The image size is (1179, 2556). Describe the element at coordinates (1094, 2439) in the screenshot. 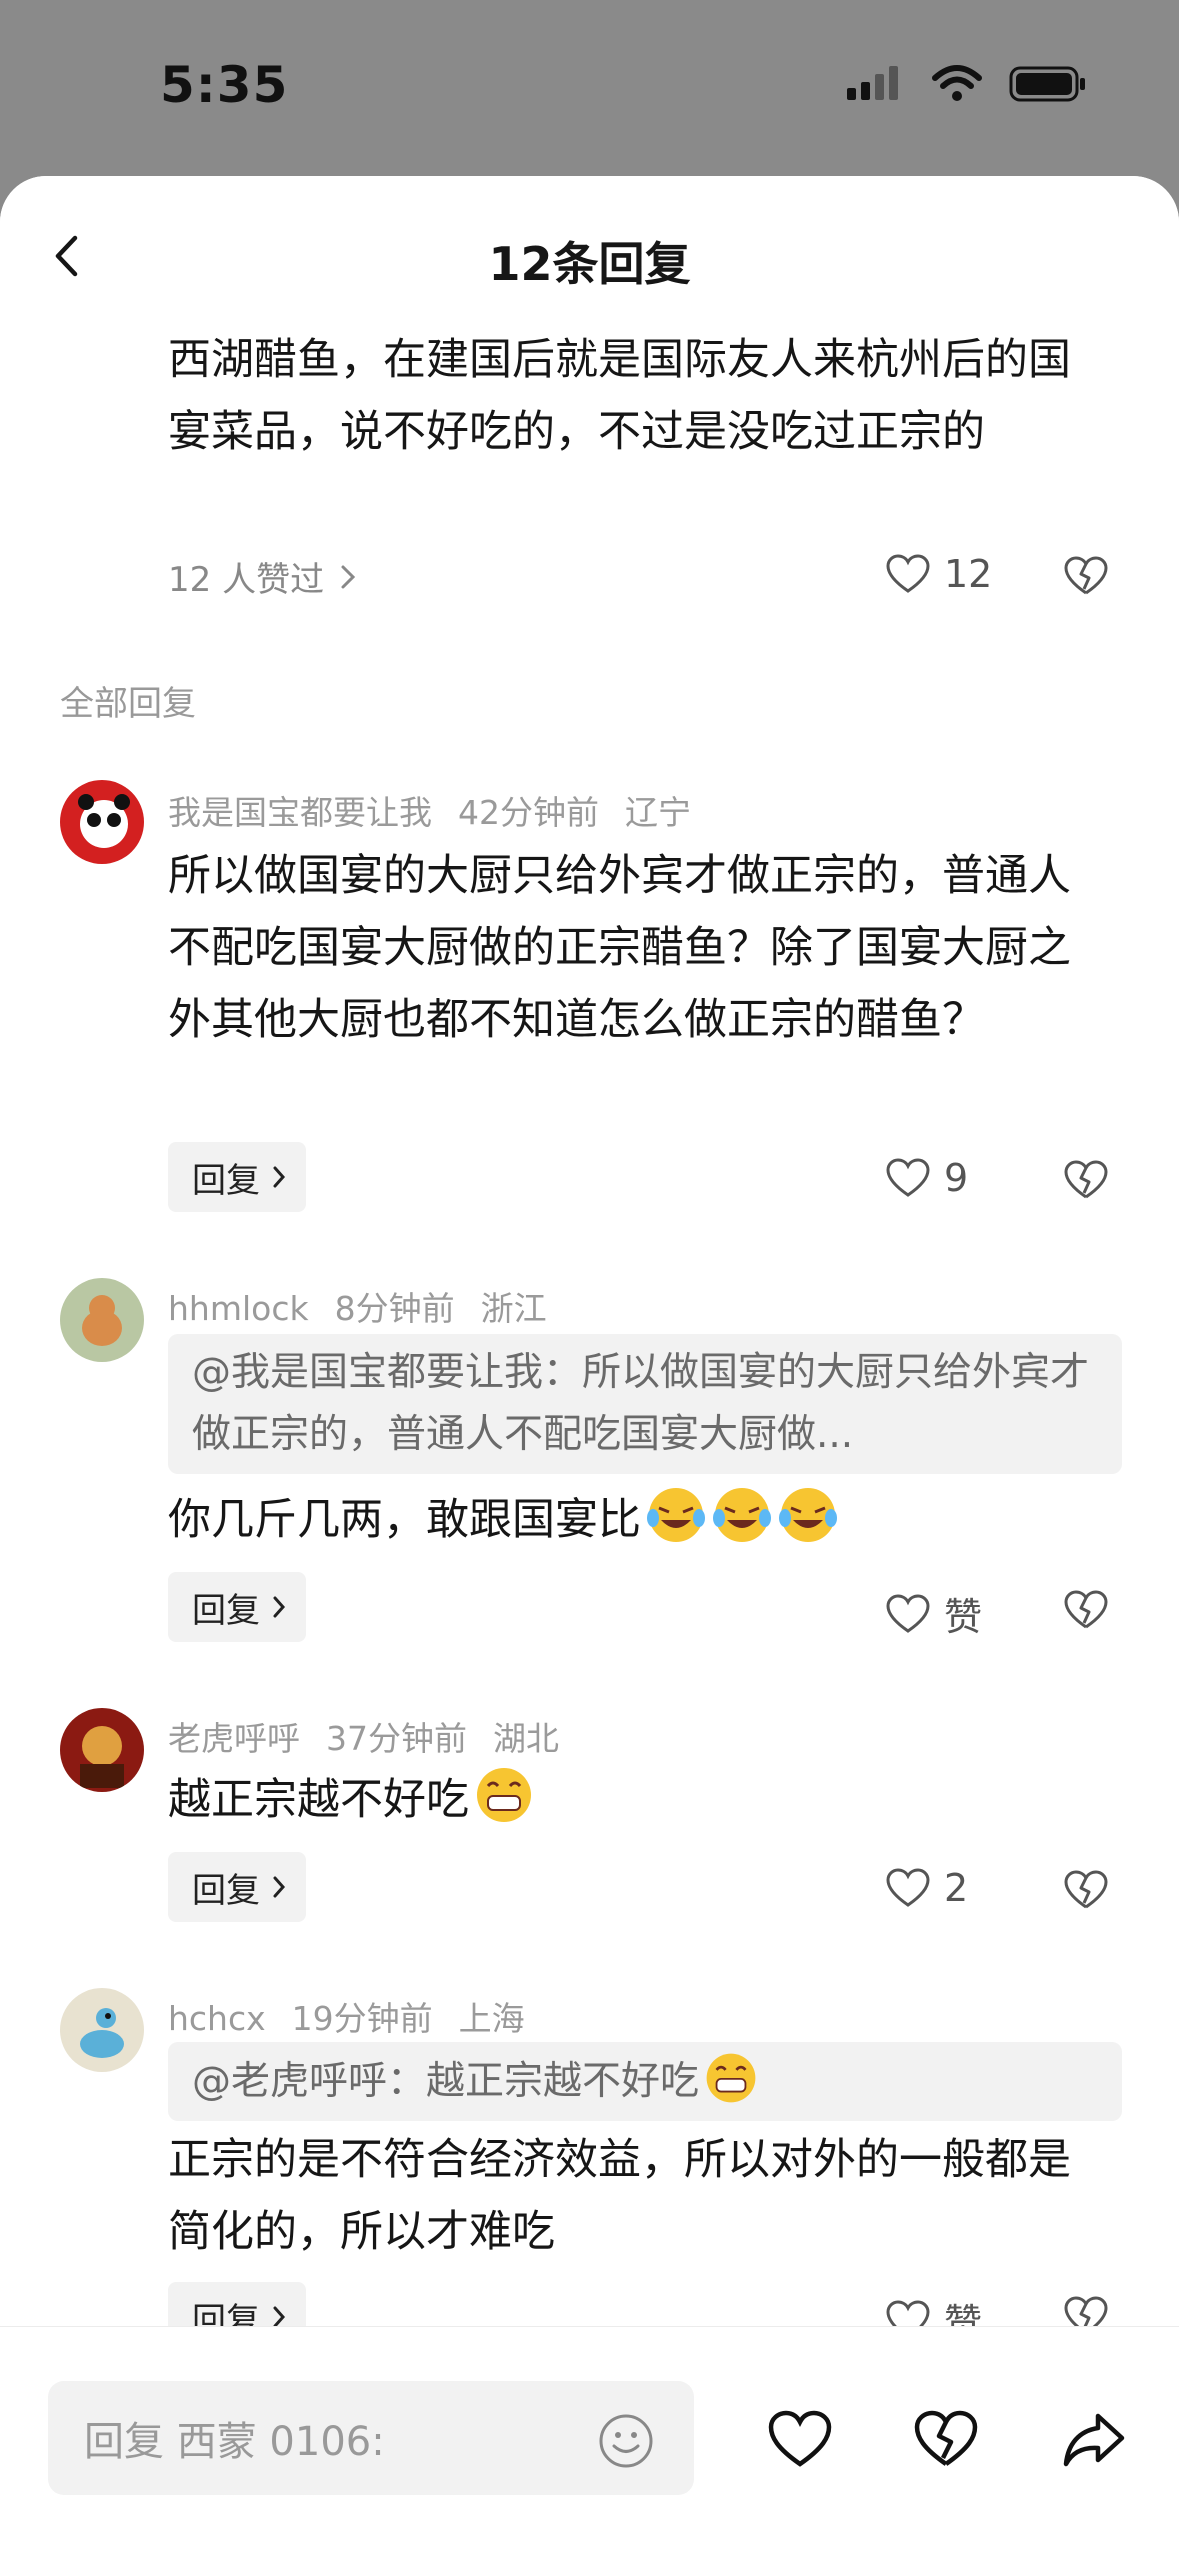

I see `share-icon` at that location.